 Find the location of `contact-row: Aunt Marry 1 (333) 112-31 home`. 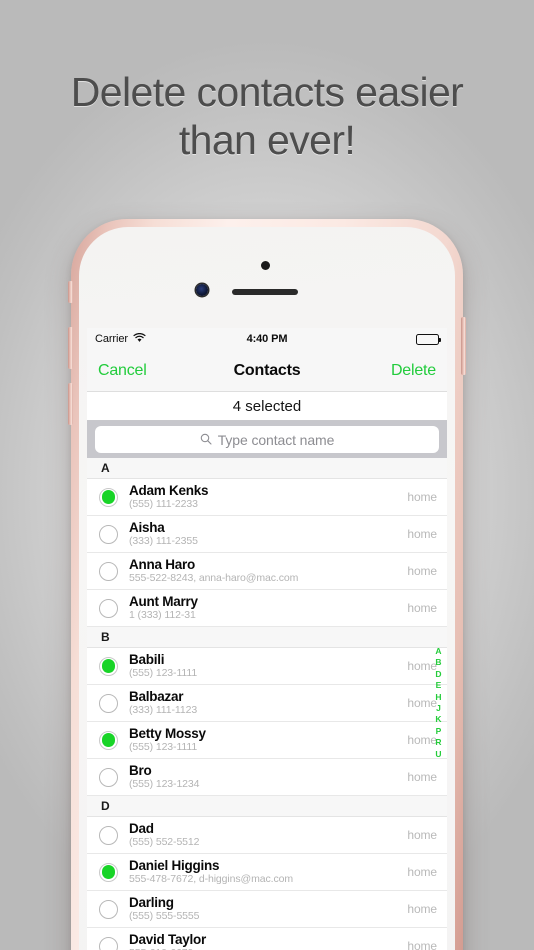

contact-row: Aunt Marry 1 (333) 112-31 home is located at coordinates (267, 608).